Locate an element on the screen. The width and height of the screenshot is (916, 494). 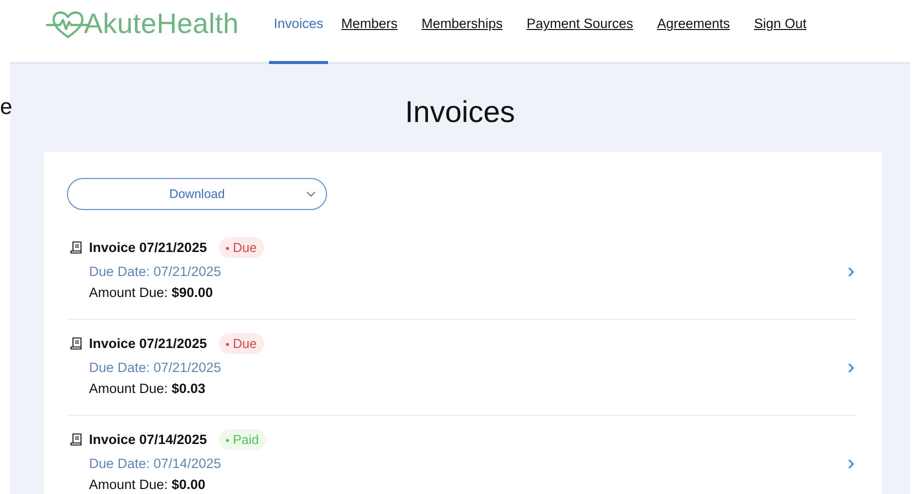
amount-due: Amount Due: $0.03 is located at coordinates (147, 388).